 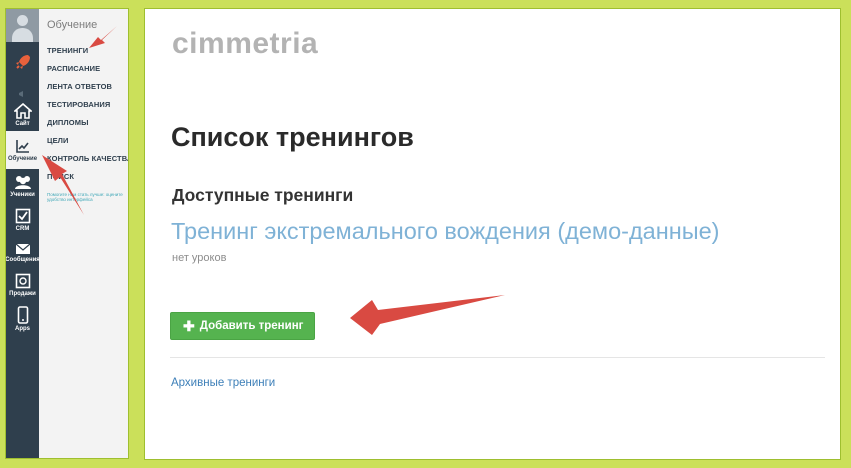 What do you see at coordinates (22, 146) in the screenshot?
I see `chart-icon` at bounding box center [22, 146].